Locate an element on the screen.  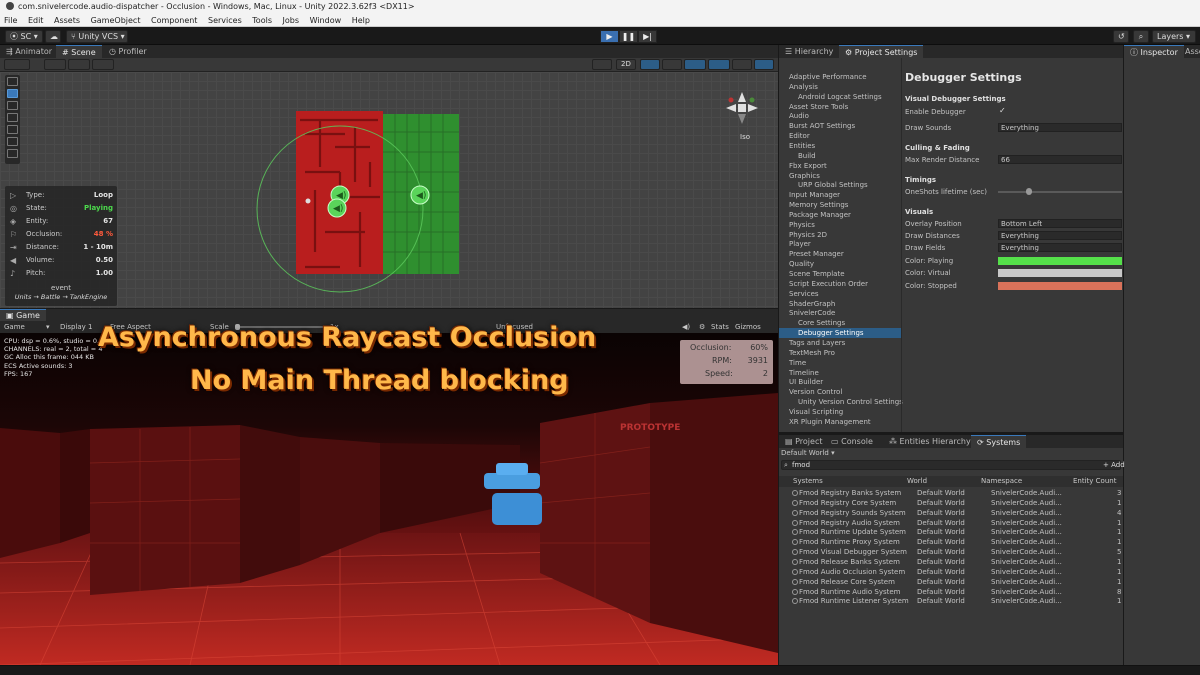
menu-edit: Edit is located at coordinates (36, 20).